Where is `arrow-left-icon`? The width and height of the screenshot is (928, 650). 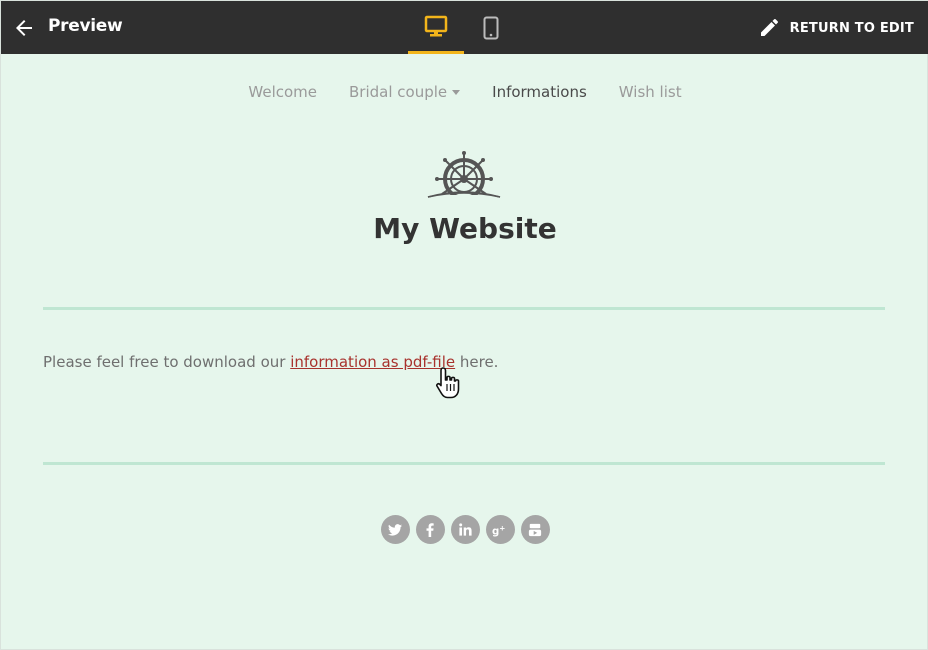 arrow-left-icon is located at coordinates (24, 28).